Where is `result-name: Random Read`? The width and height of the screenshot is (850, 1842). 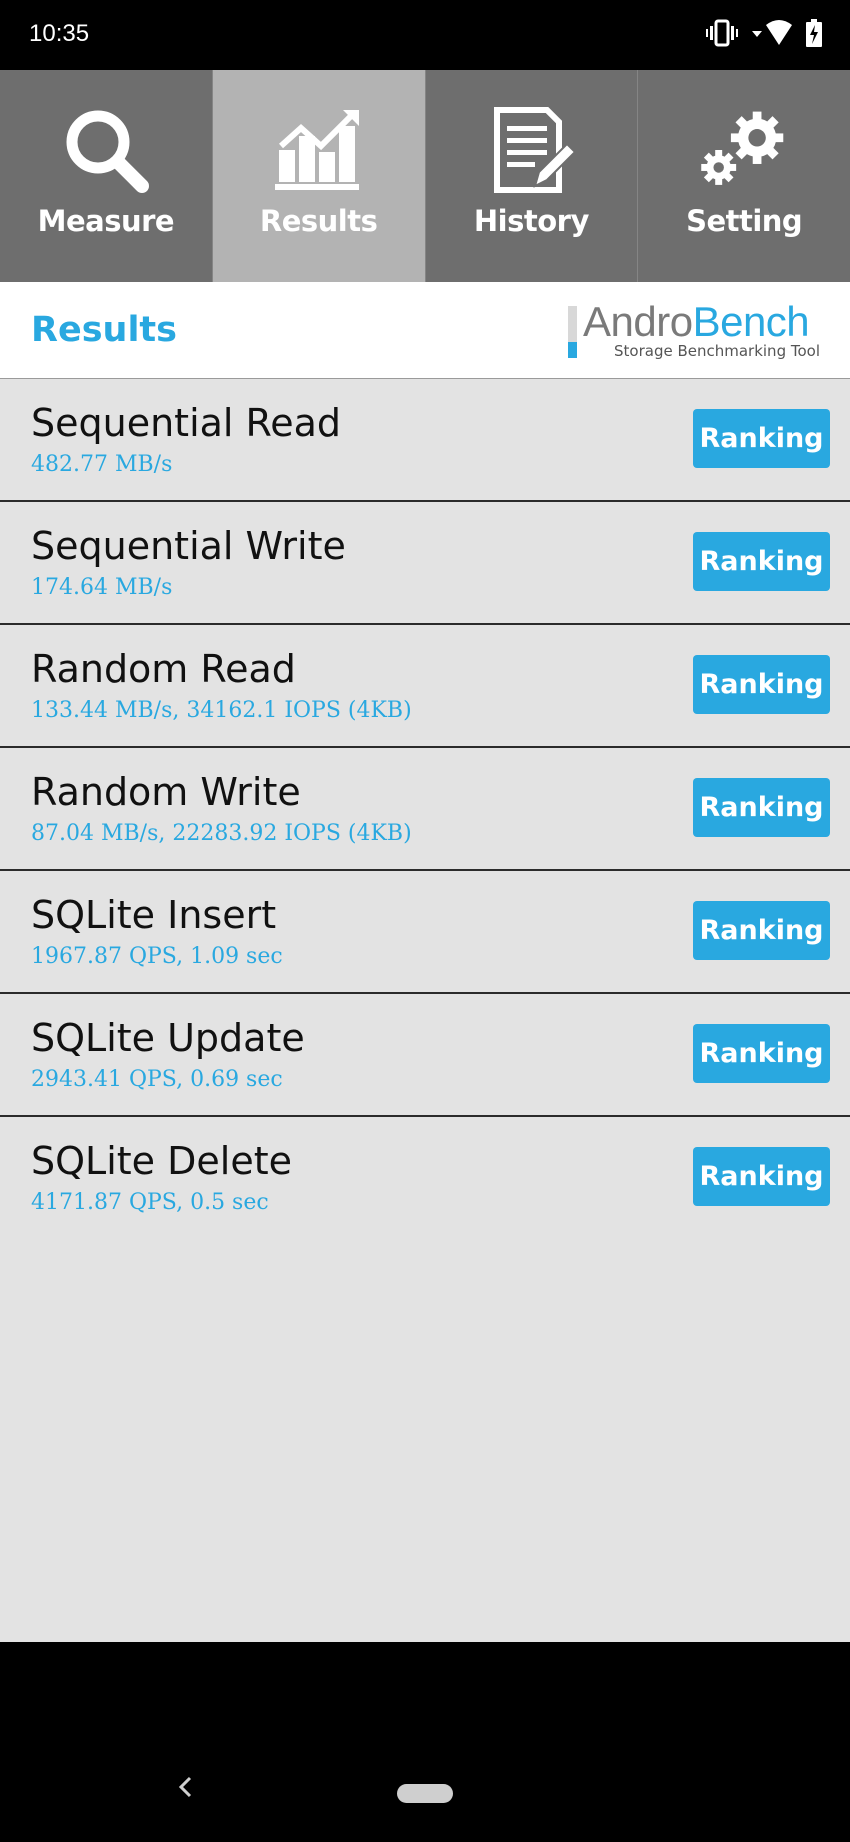
result-name: Random Read is located at coordinates (163, 669).